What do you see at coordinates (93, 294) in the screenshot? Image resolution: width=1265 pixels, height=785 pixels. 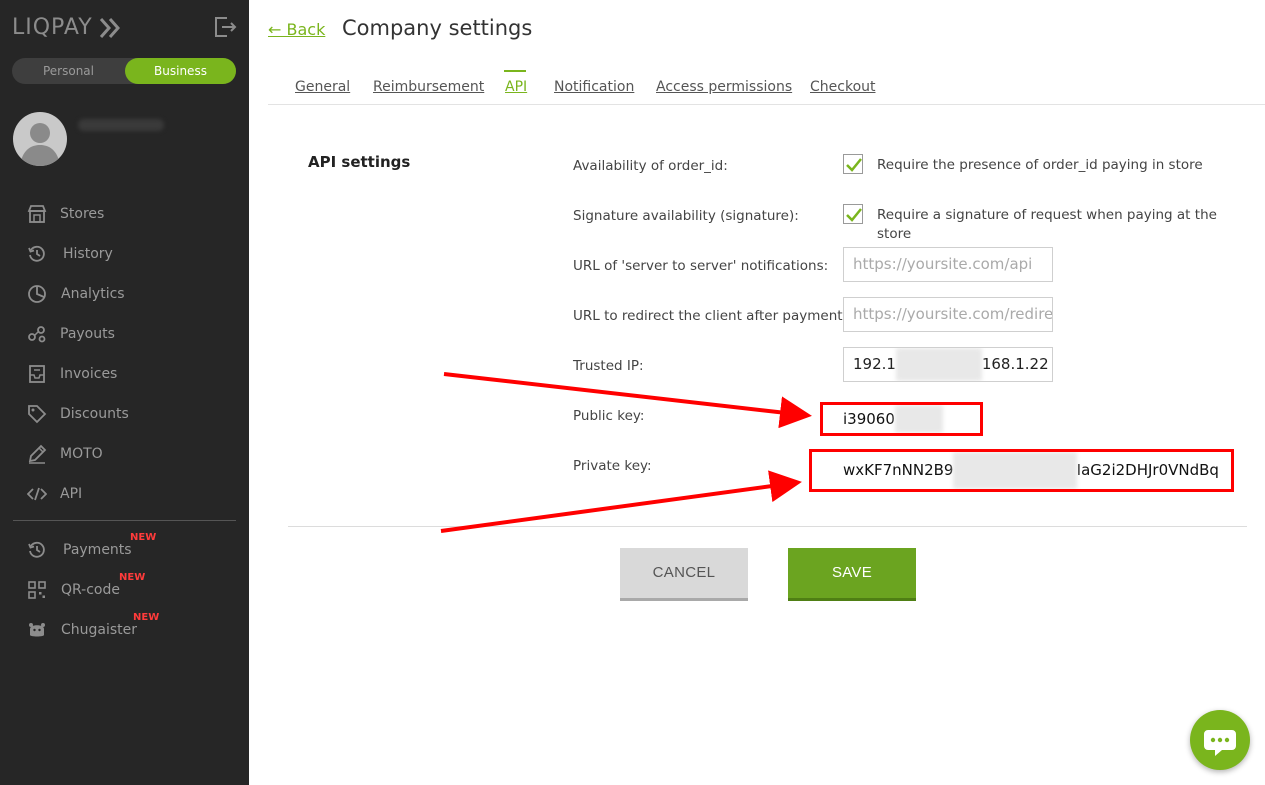 I see `sidebar-item-label: Analytics` at bounding box center [93, 294].